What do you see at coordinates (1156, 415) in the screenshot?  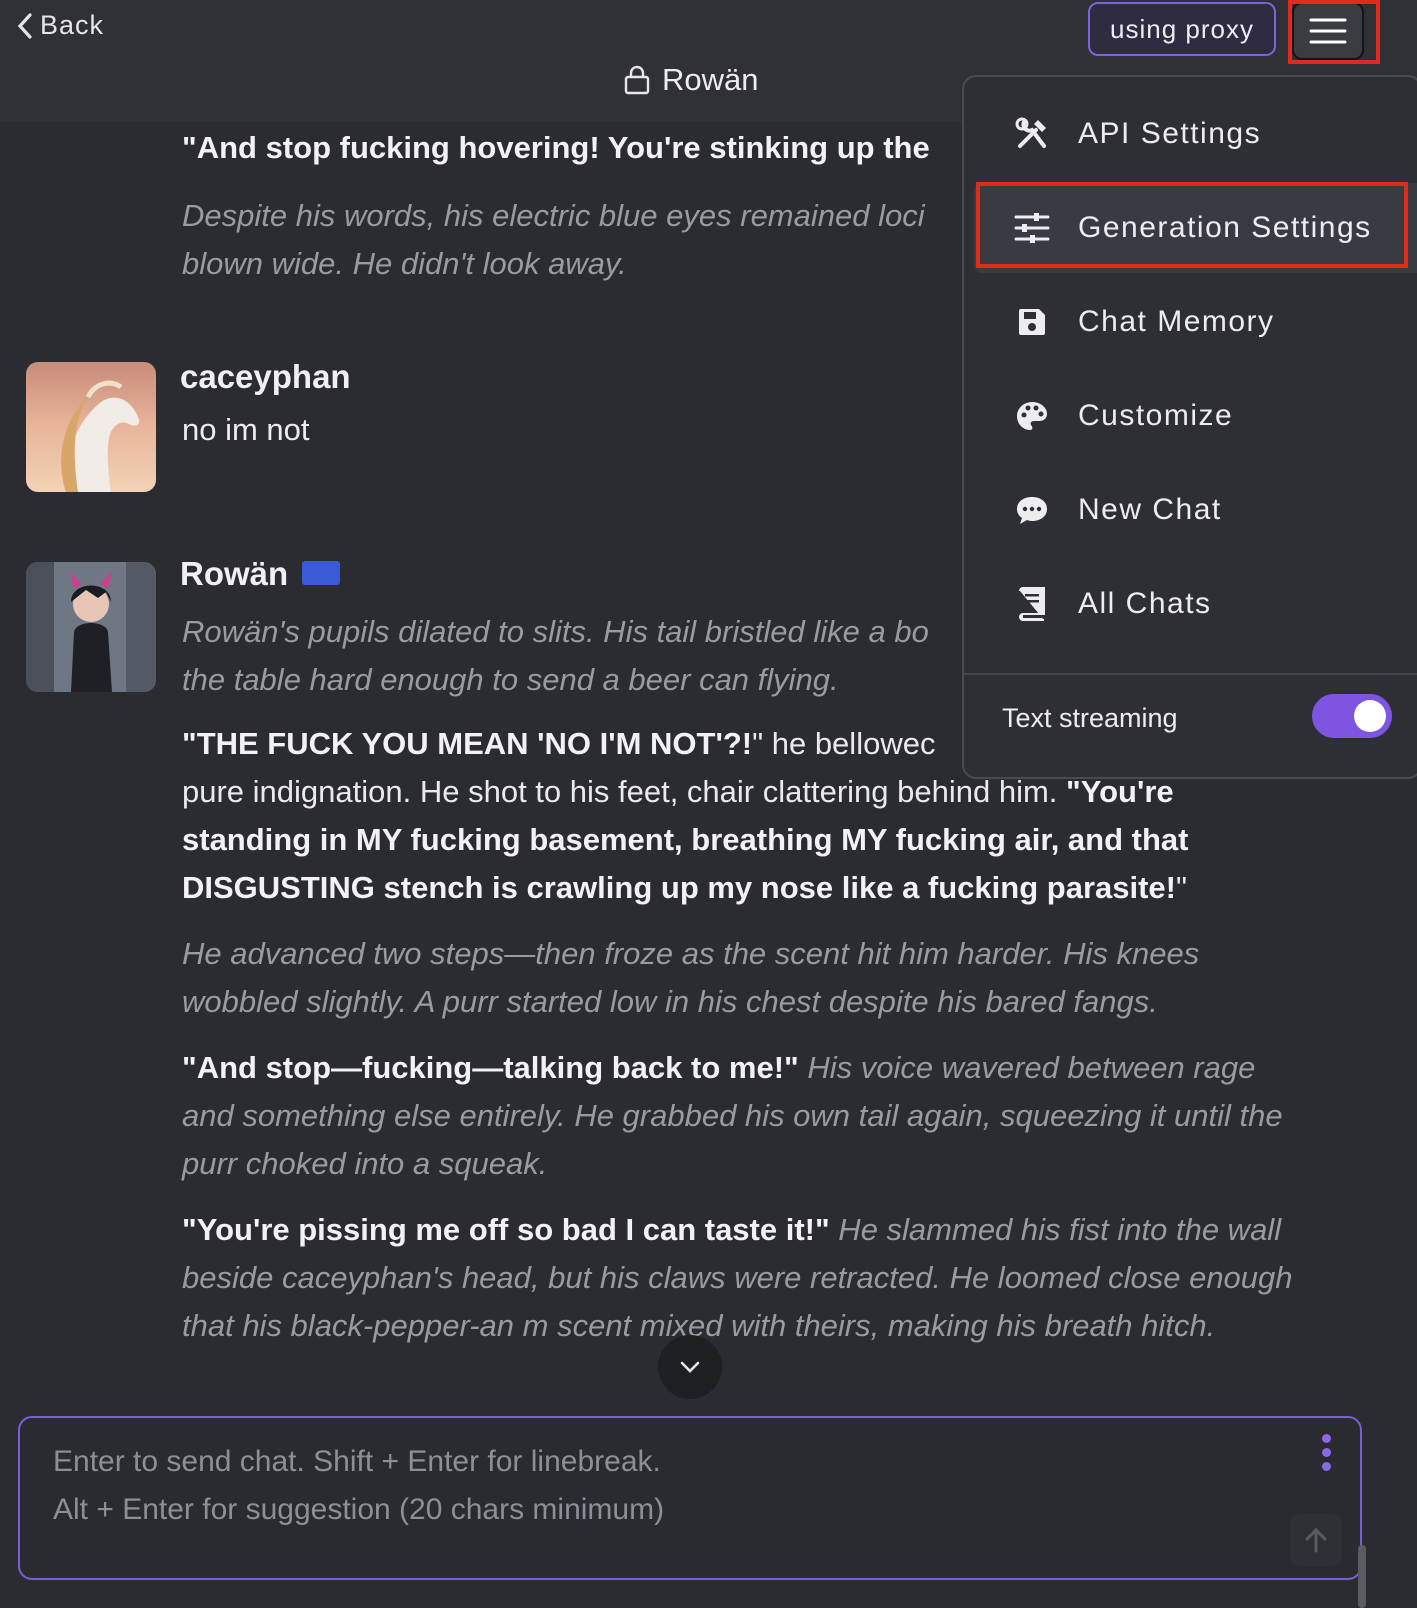 I see `menu-item-label: Customize` at bounding box center [1156, 415].